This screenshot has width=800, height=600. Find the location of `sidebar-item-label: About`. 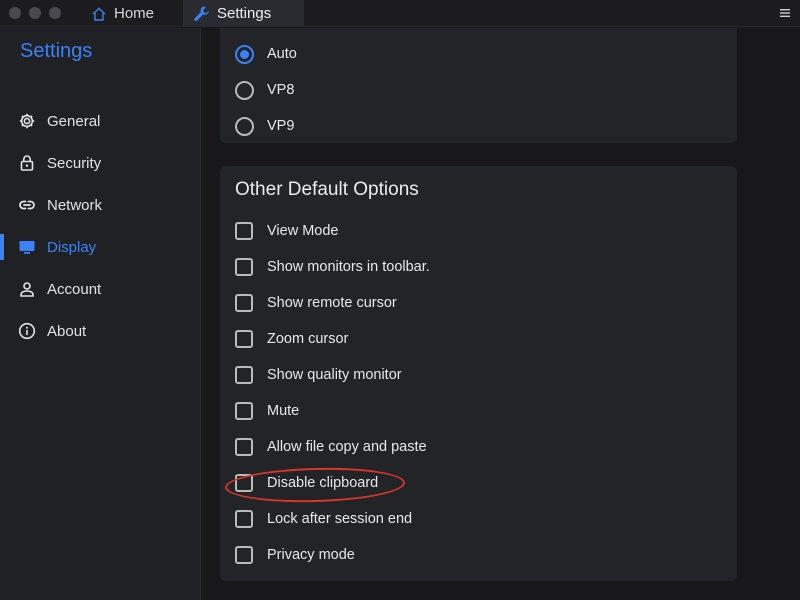

sidebar-item-label: About is located at coordinates (67, 331).